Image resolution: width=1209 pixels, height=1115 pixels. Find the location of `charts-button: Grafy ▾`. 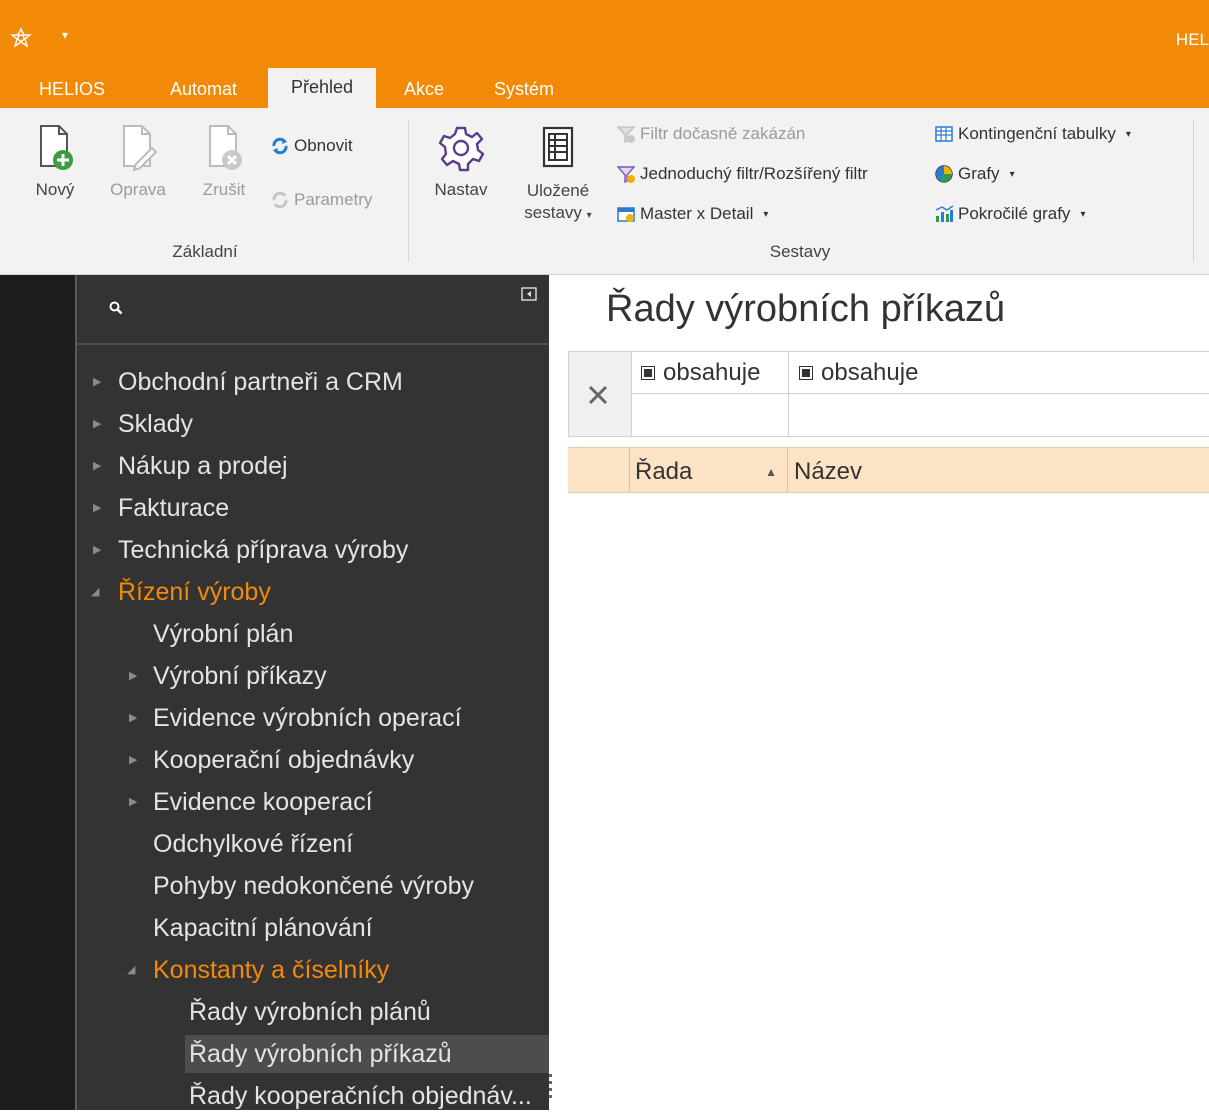

charts-button: Grafy ▾ is located at coordinates (974, 174).